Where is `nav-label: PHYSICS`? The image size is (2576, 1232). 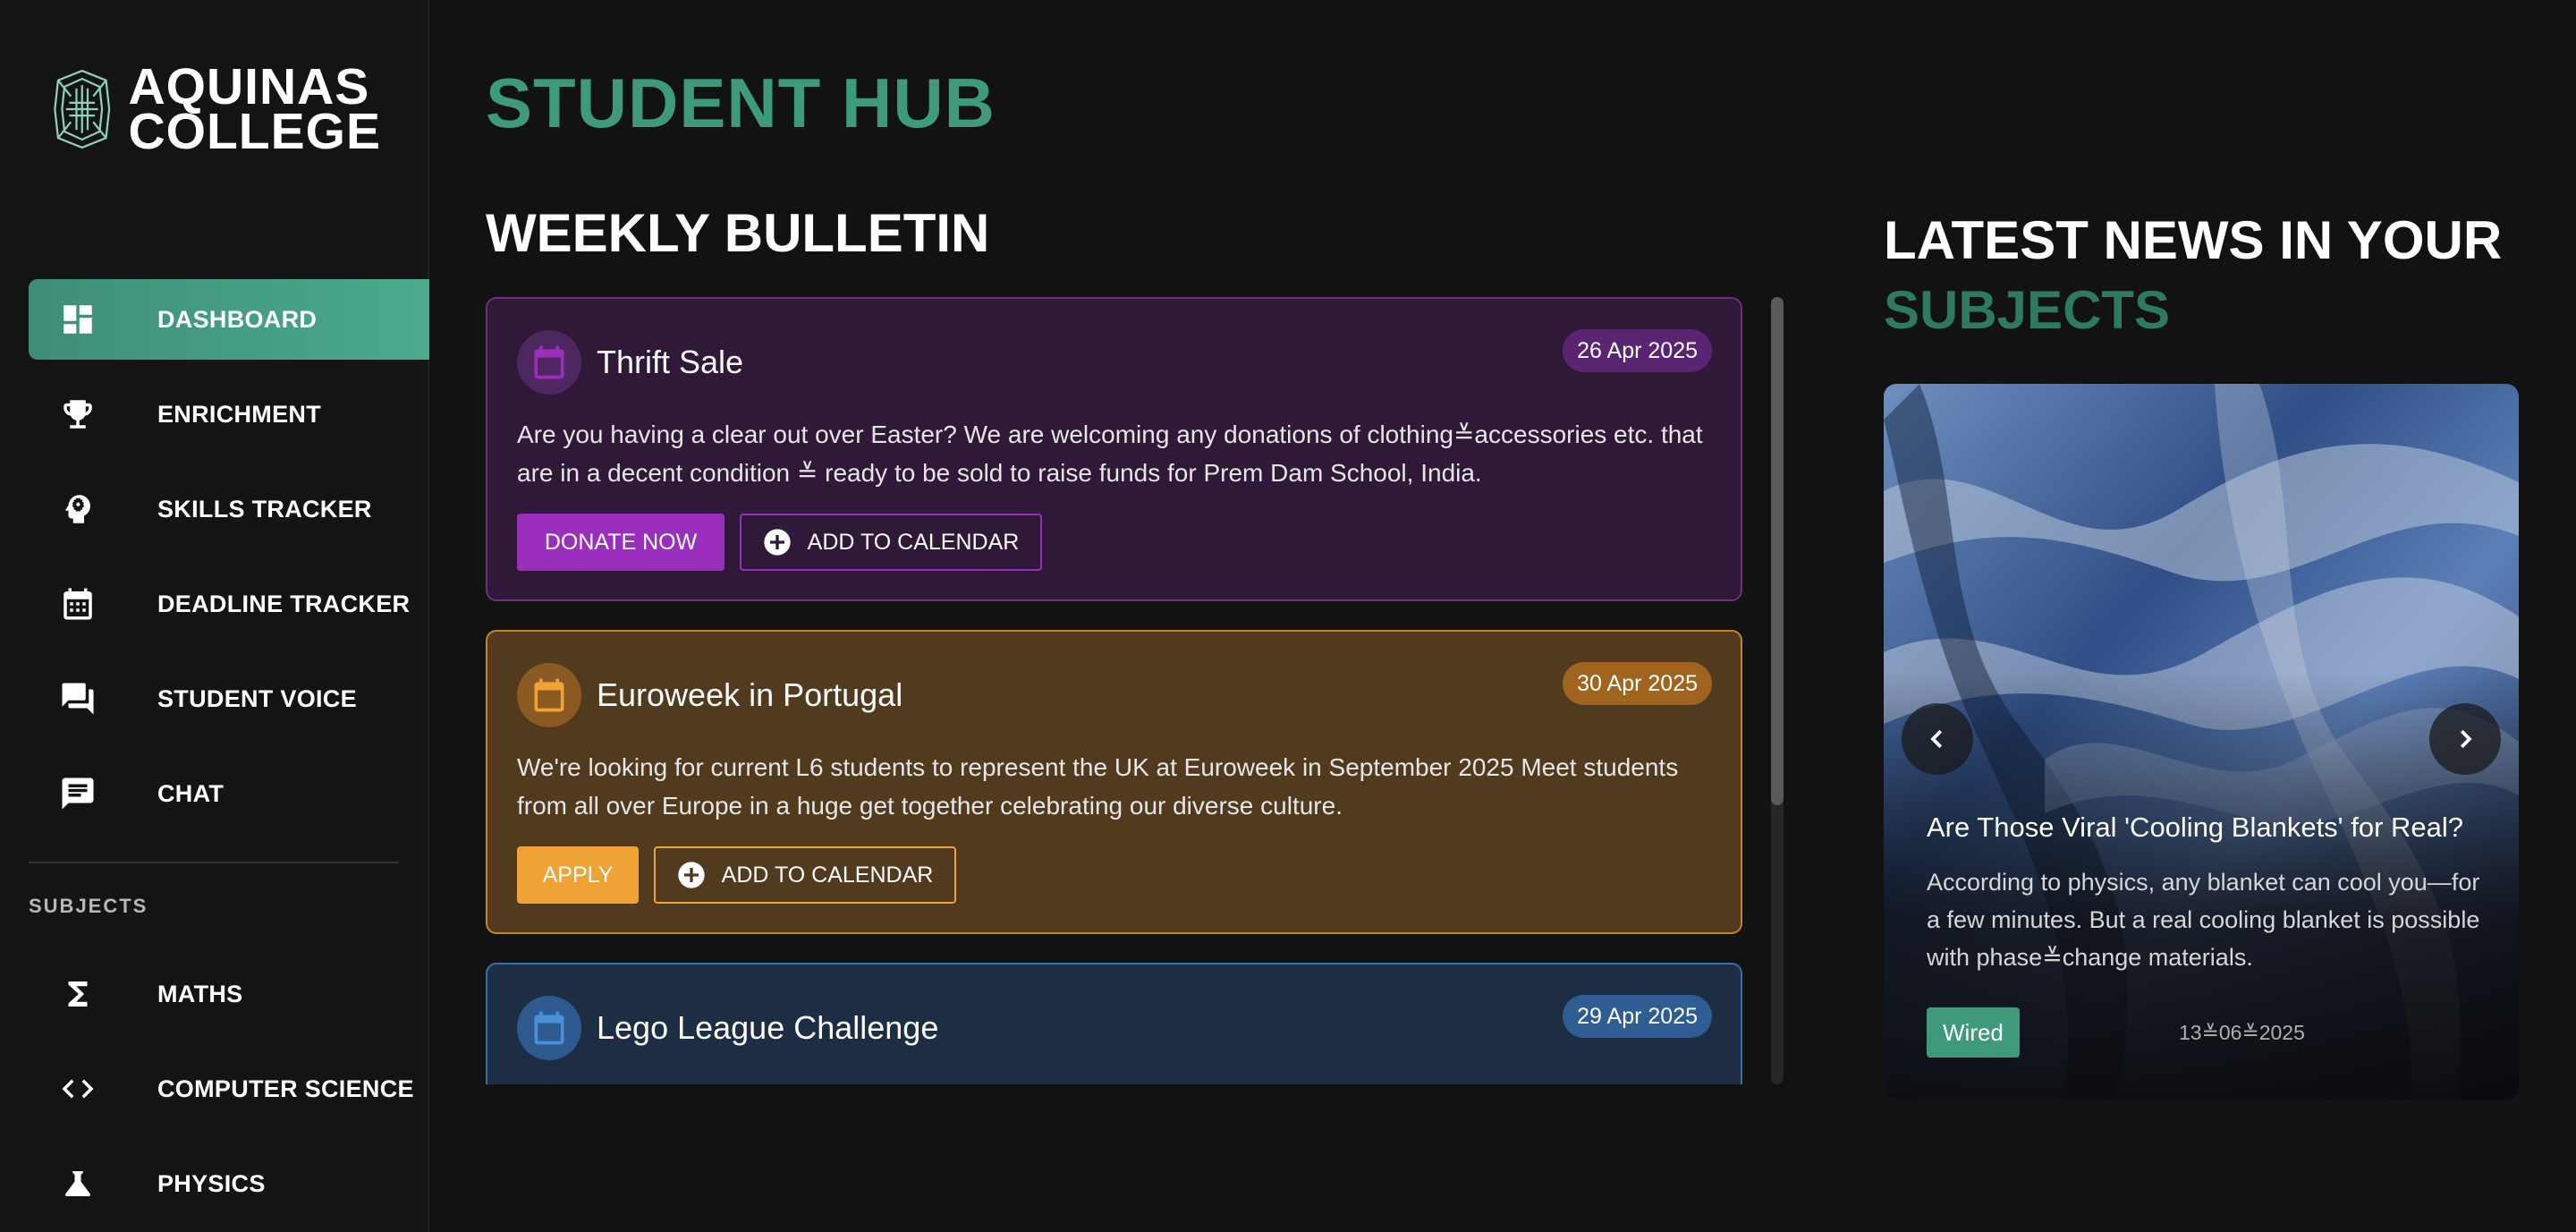
nav-label: PHYSICS is located at coordinates (211, 1183).